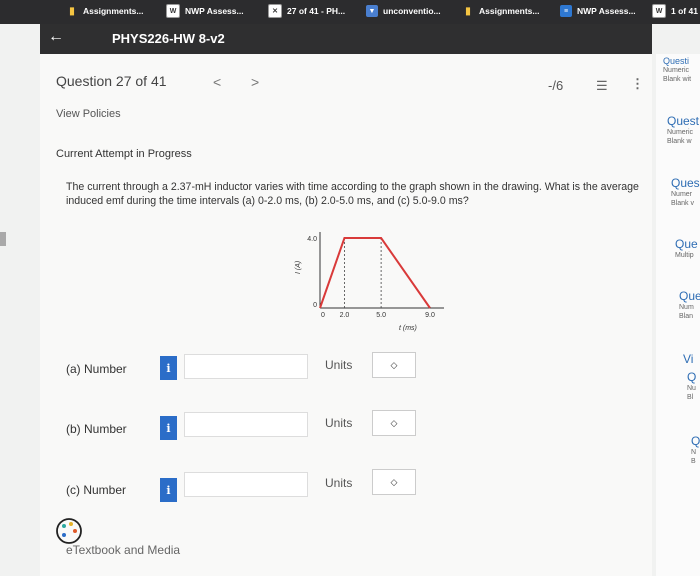 The width and height of the screenshot is (700, 576). Describe the element at coordinates (339, 483) in the screenshot. I see `answer-c-units-label: Units` at that location.